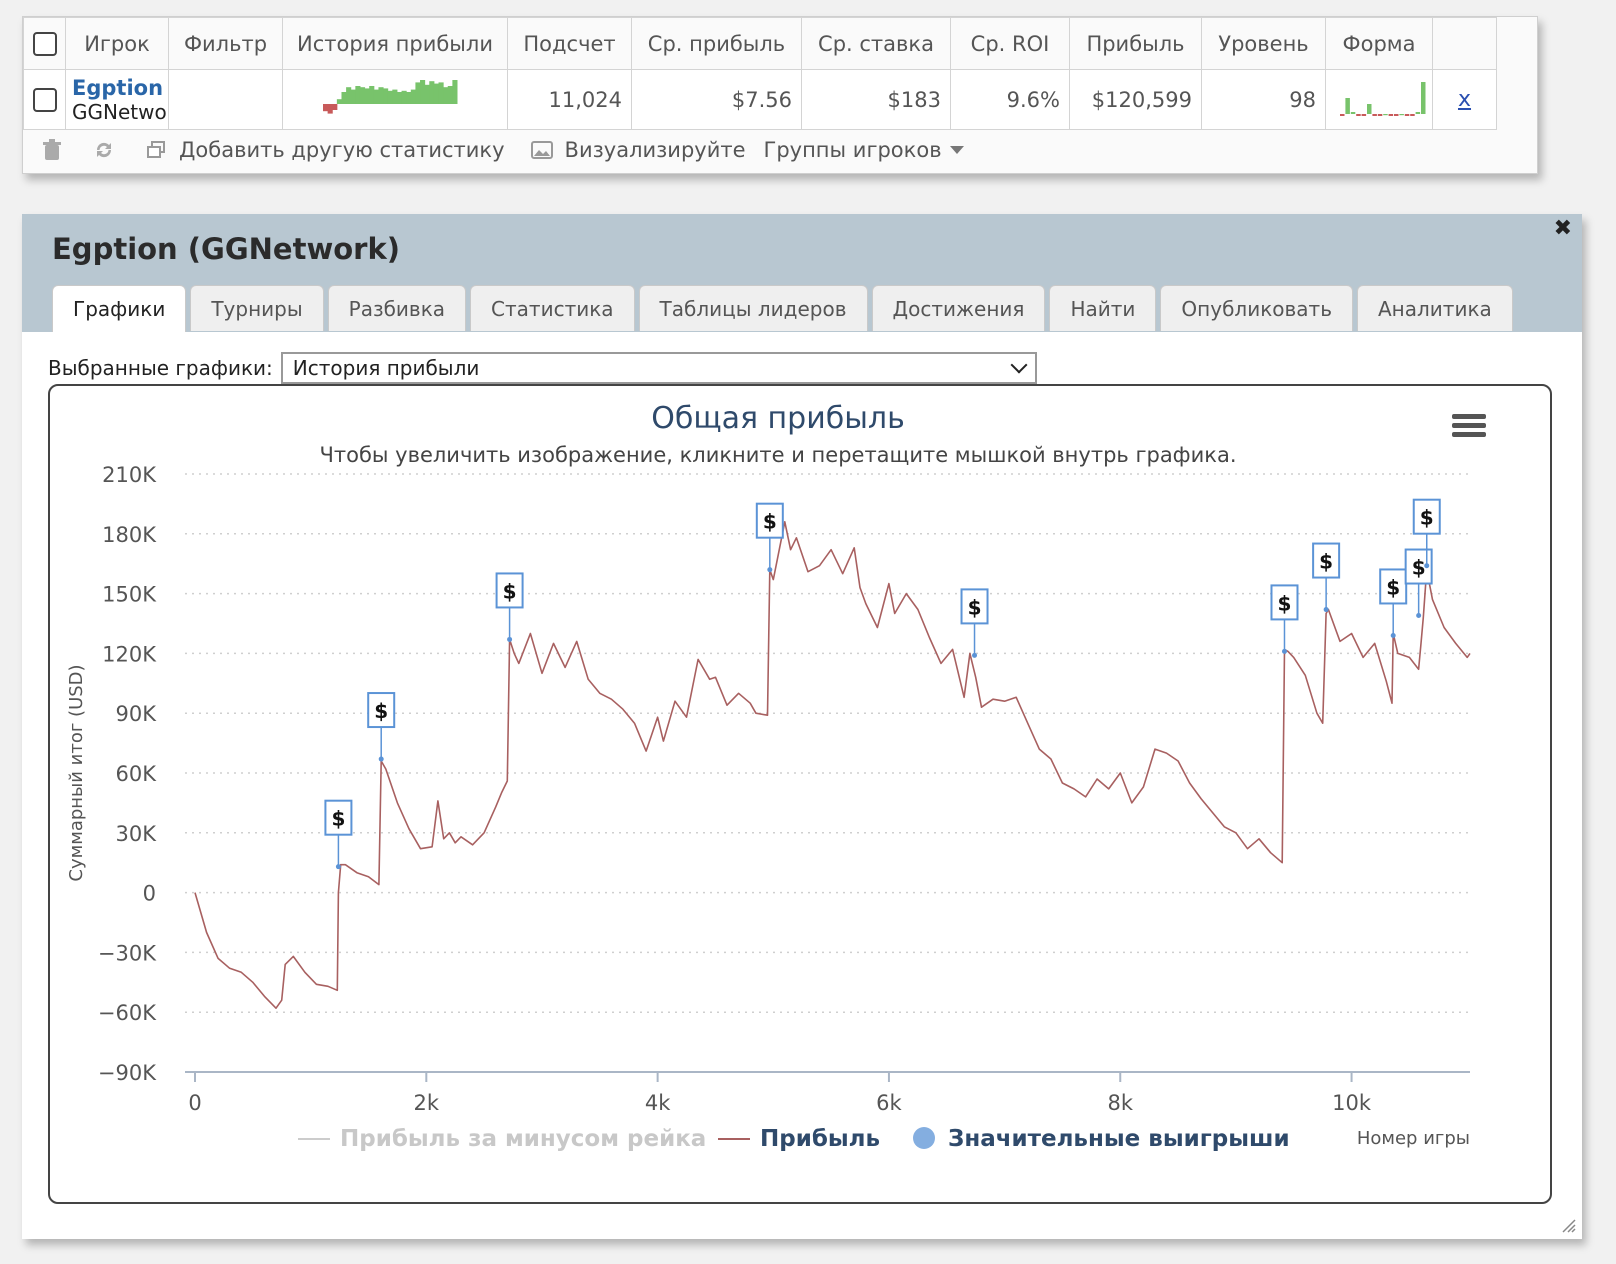 This screenshot has width=1616, height=1264. What do you see at coordinates (1563, 228) in the screenshot?
I see `close-icon: ✖` at bounding box center [1563, 228].